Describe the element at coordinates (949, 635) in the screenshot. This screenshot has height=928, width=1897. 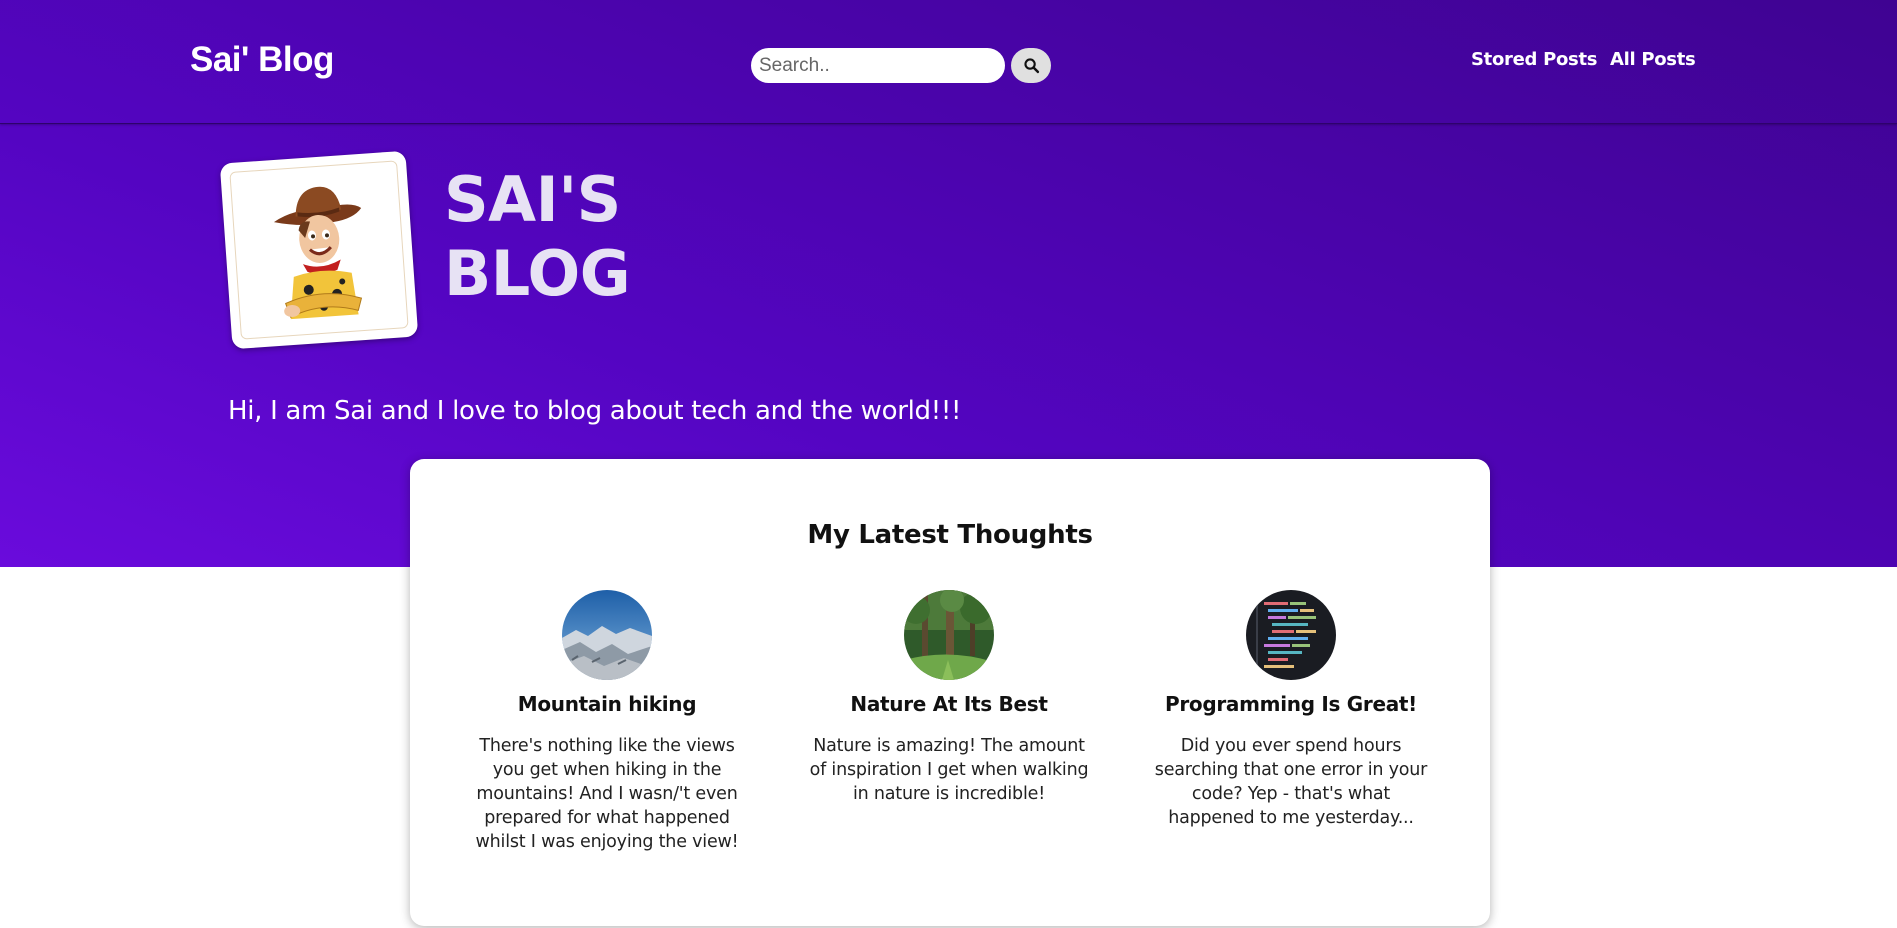
I see `forest-image` at that location.